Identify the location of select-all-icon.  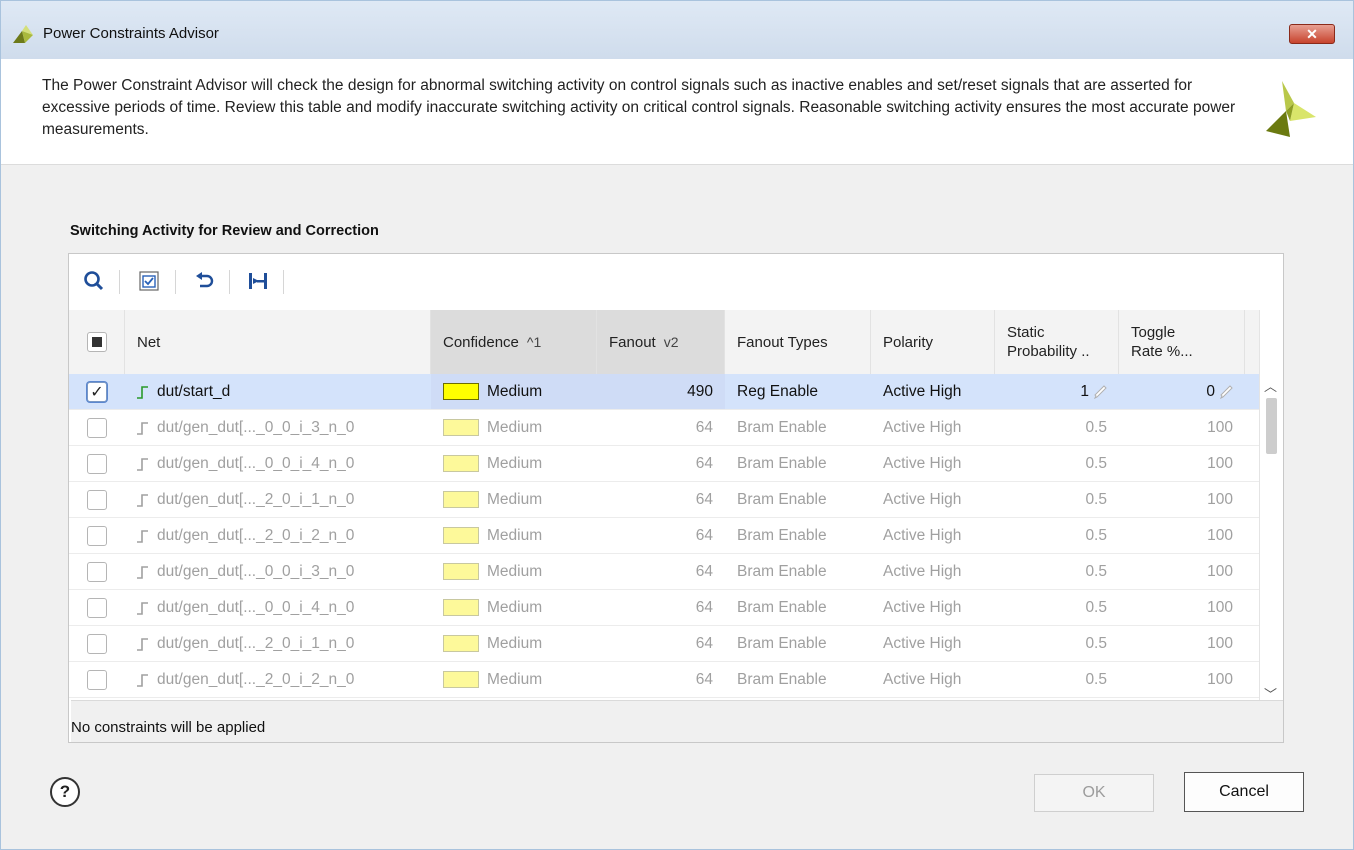
(149, 281).